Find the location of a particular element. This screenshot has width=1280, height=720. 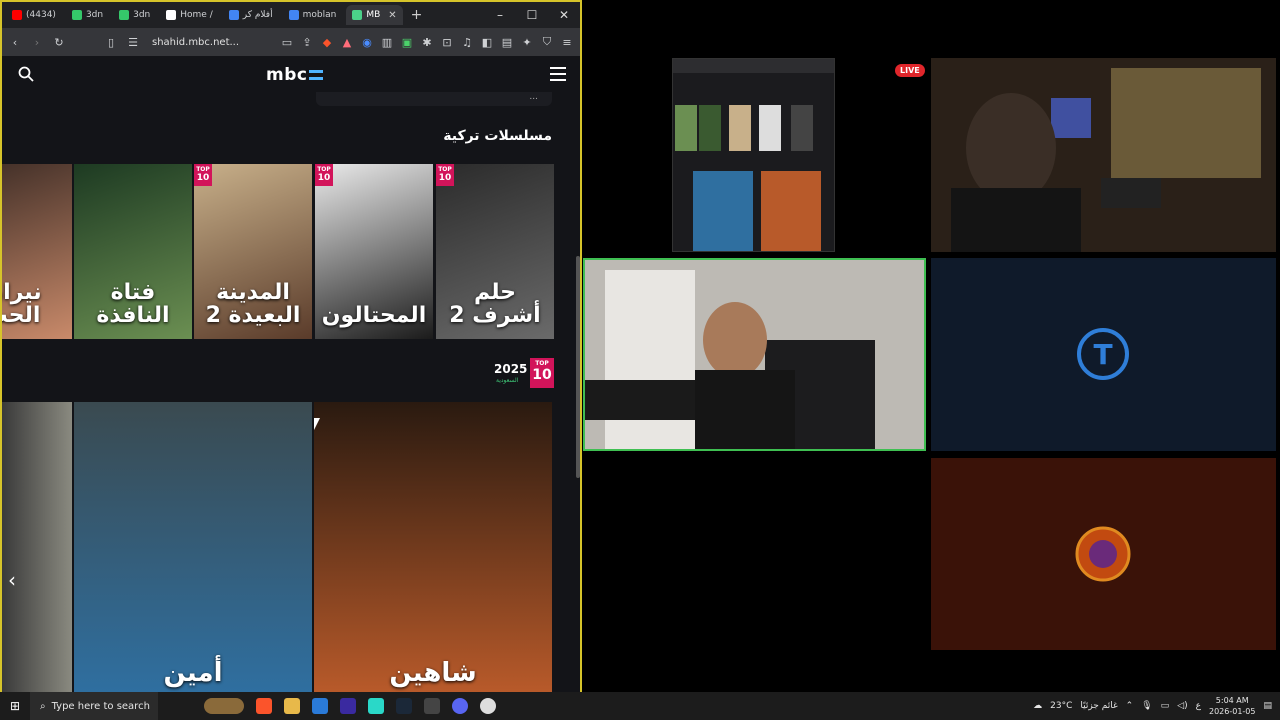

language-indicator: ع is located at coordinates (1198, 706).